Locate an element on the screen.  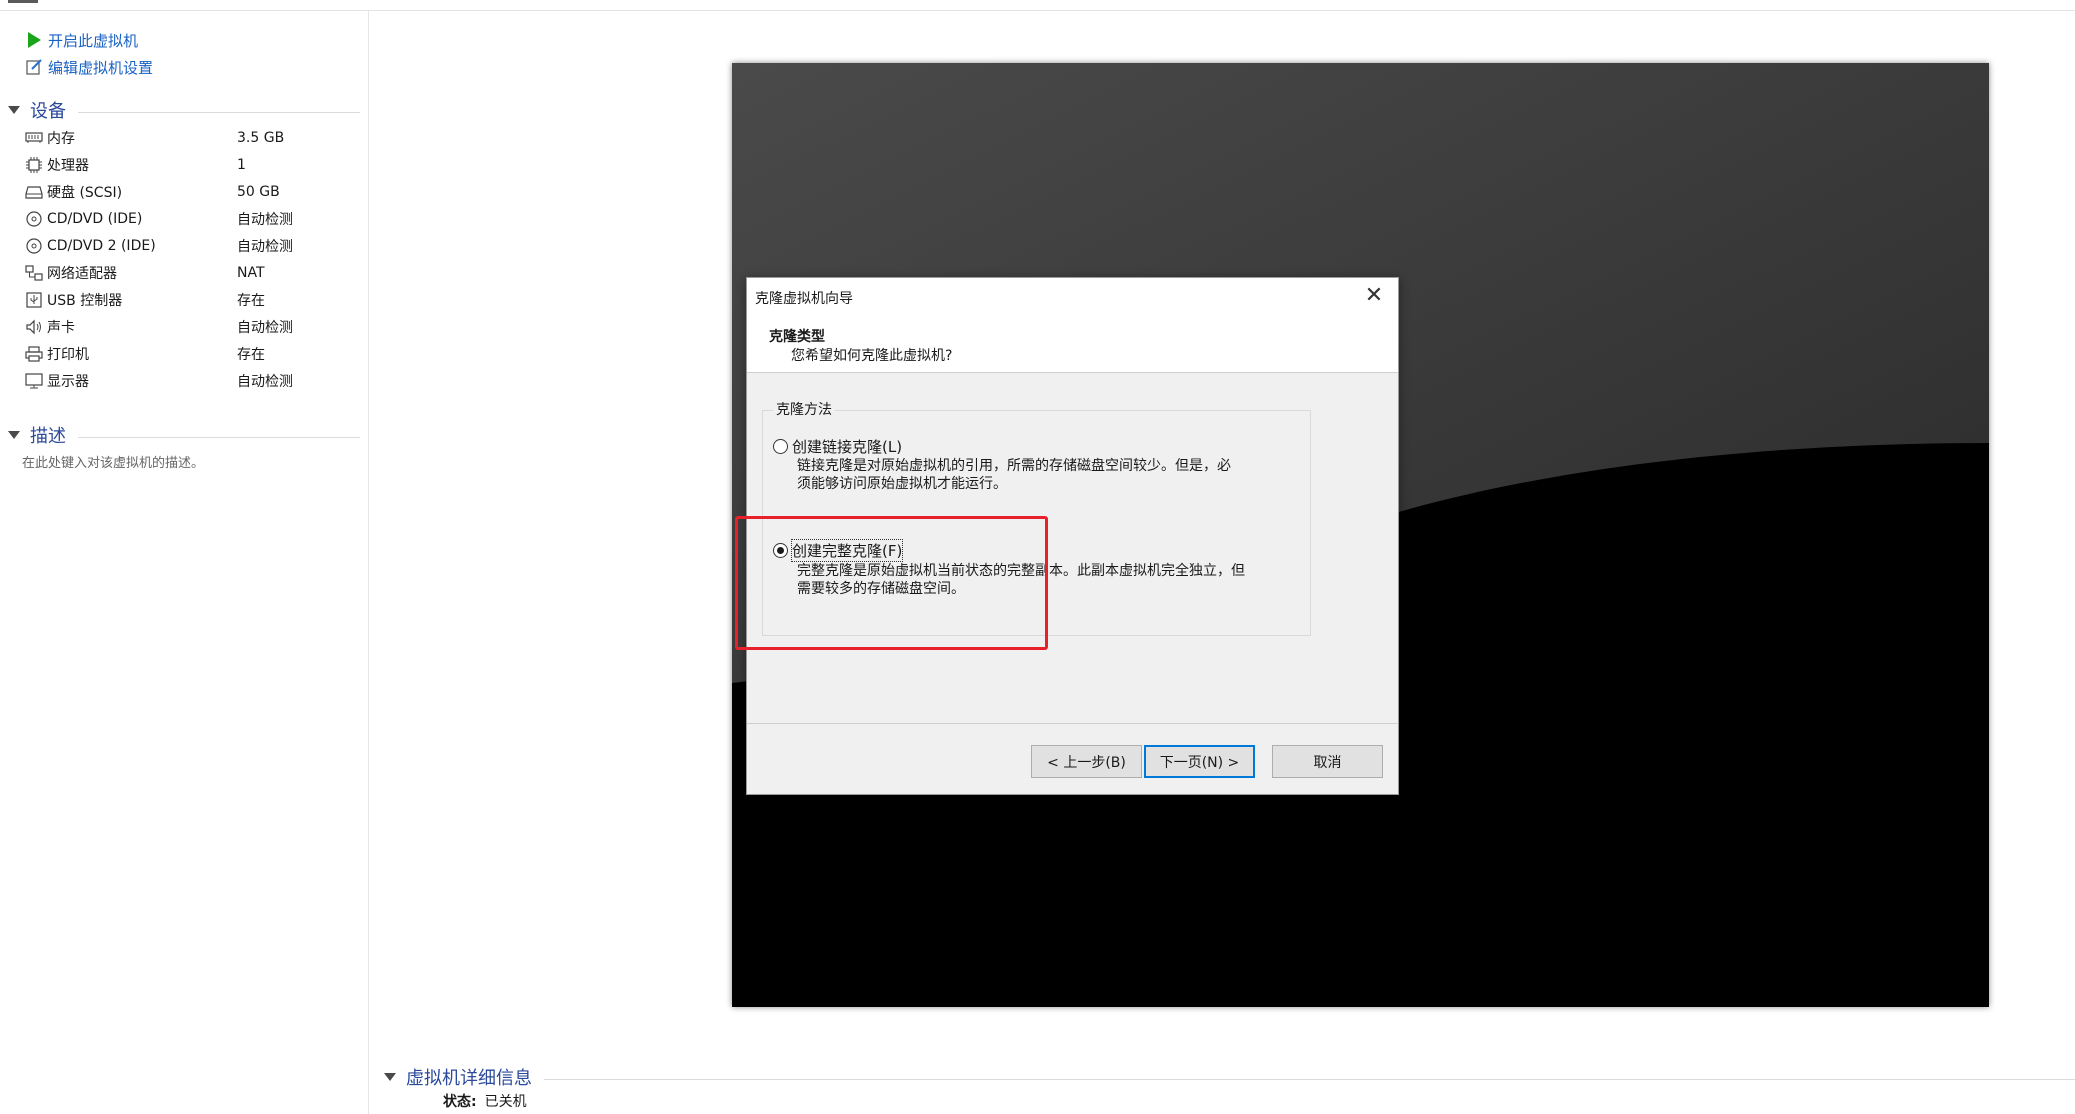
next-button: 下一页(N) > is located at coordinates (1199, 761).